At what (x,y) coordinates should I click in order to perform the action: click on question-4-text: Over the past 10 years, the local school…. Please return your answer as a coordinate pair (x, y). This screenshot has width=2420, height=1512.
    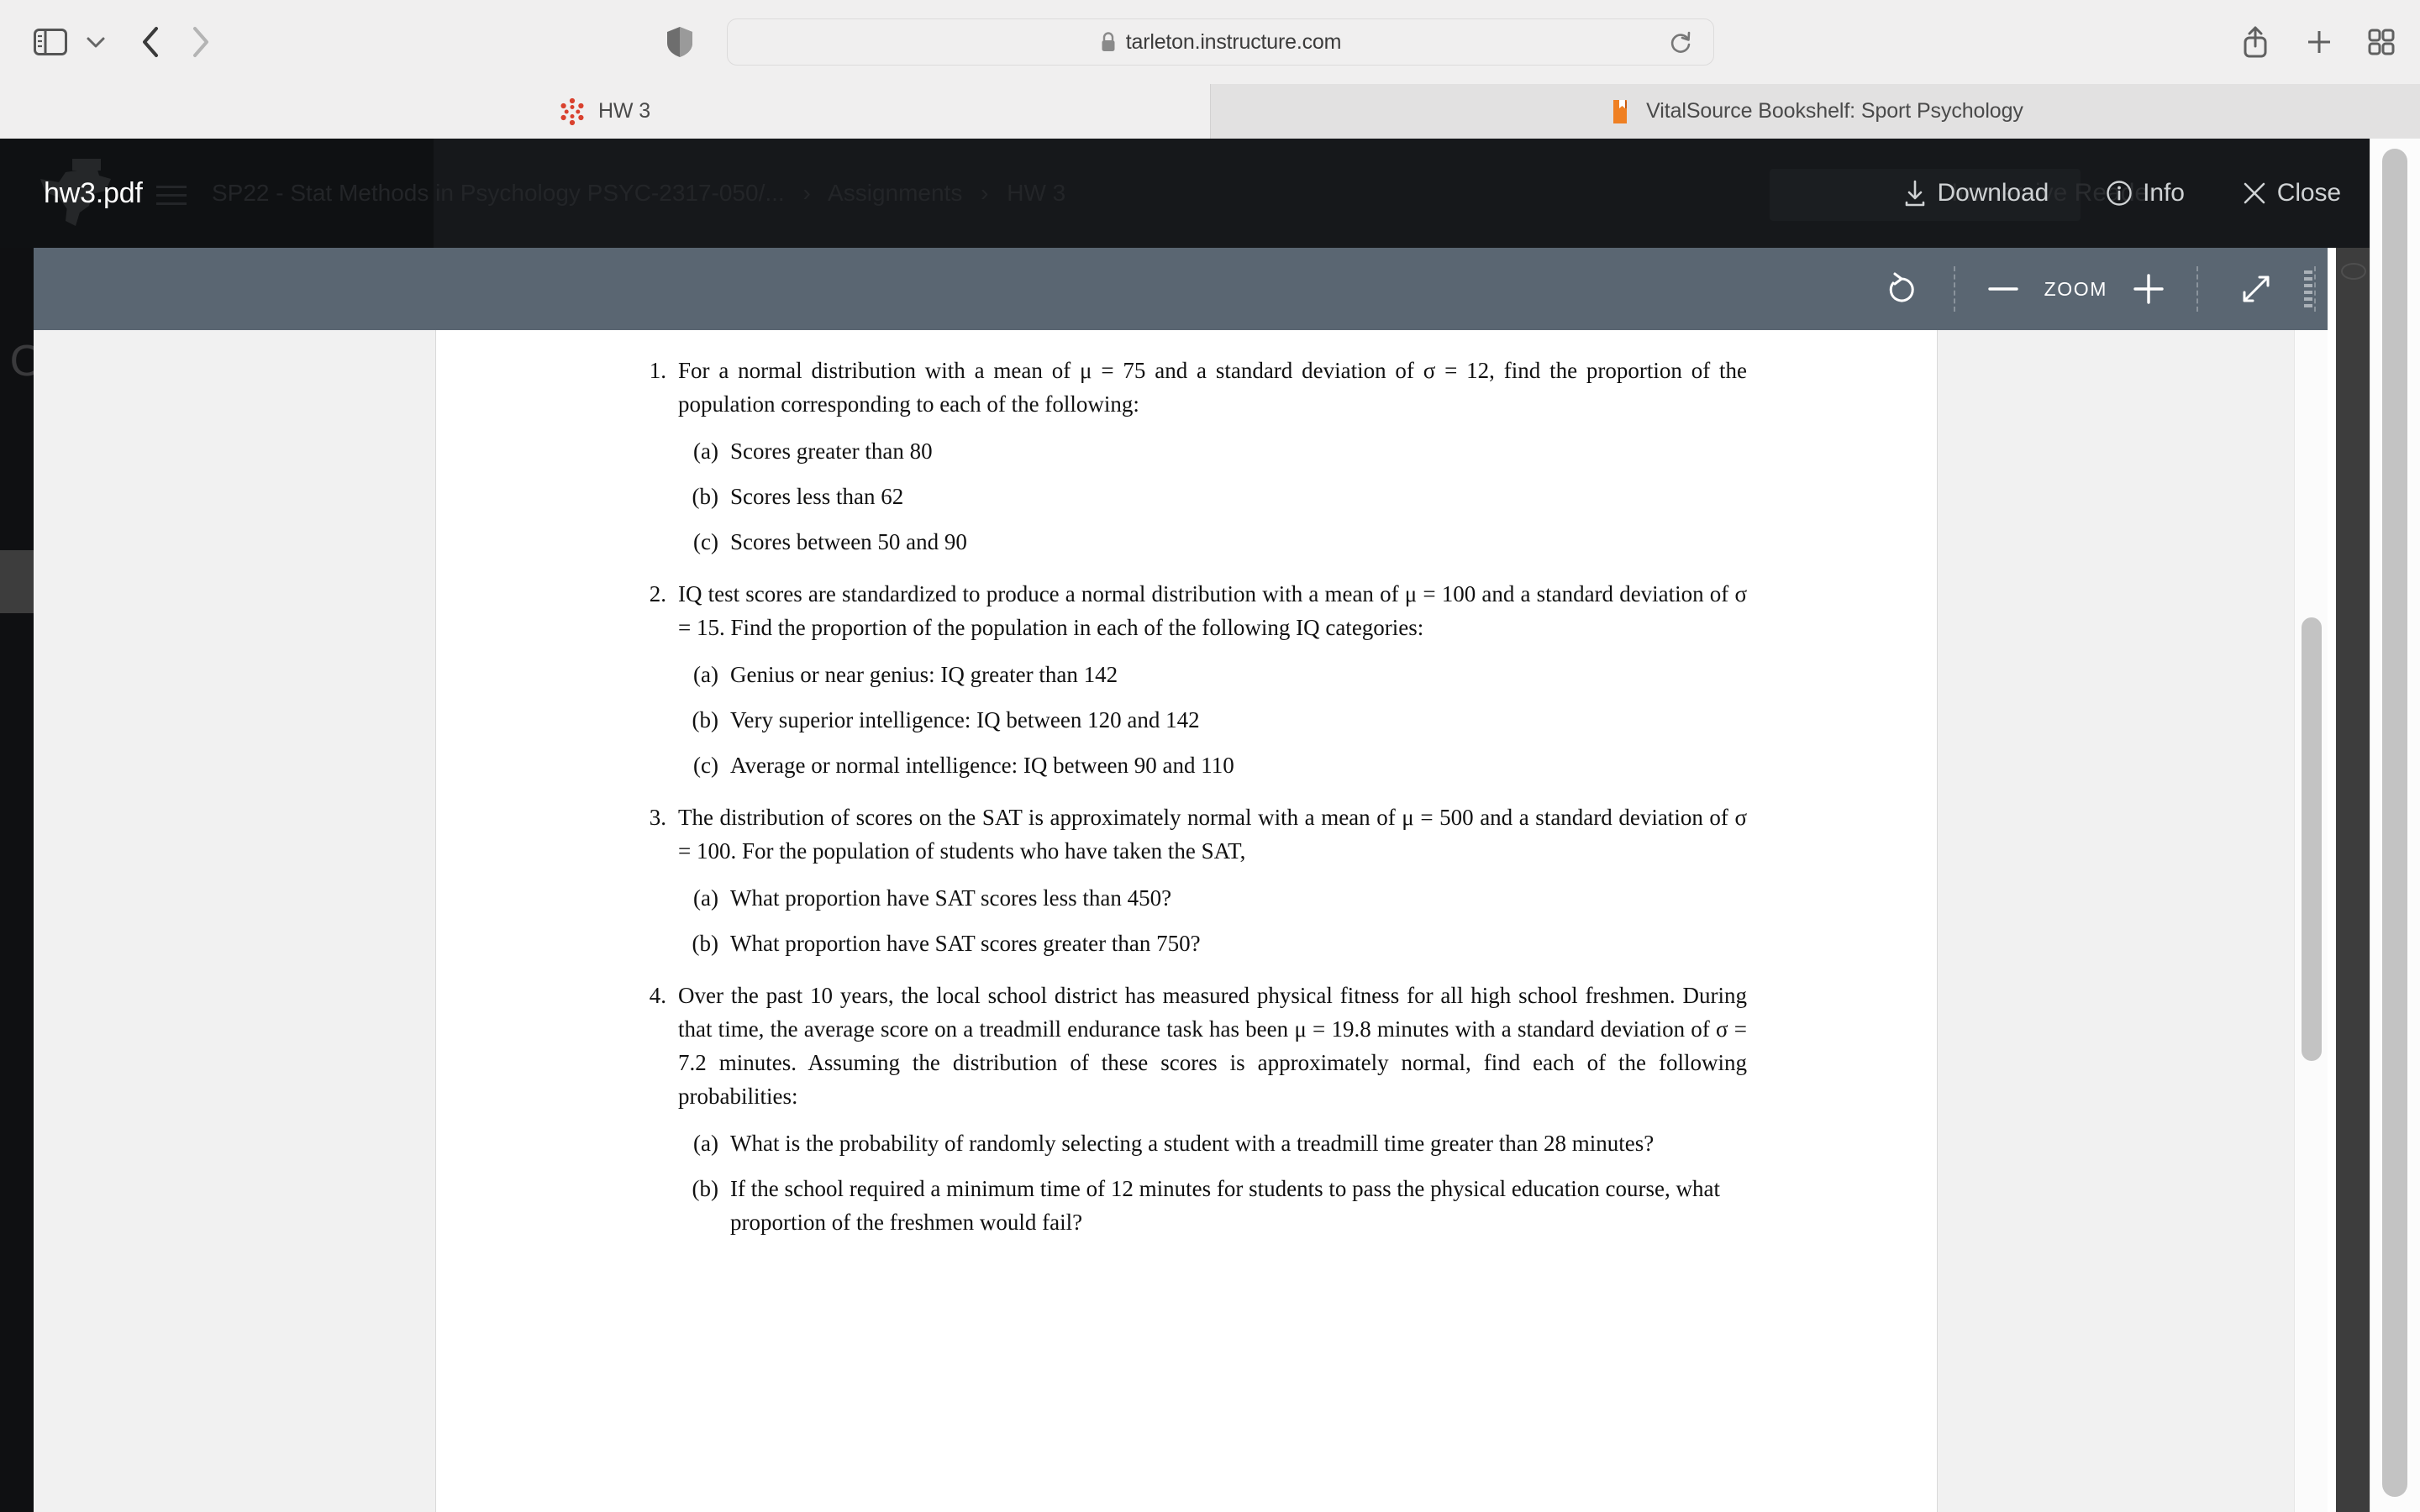
    Looking at the image, I should click on (1212, 1046).